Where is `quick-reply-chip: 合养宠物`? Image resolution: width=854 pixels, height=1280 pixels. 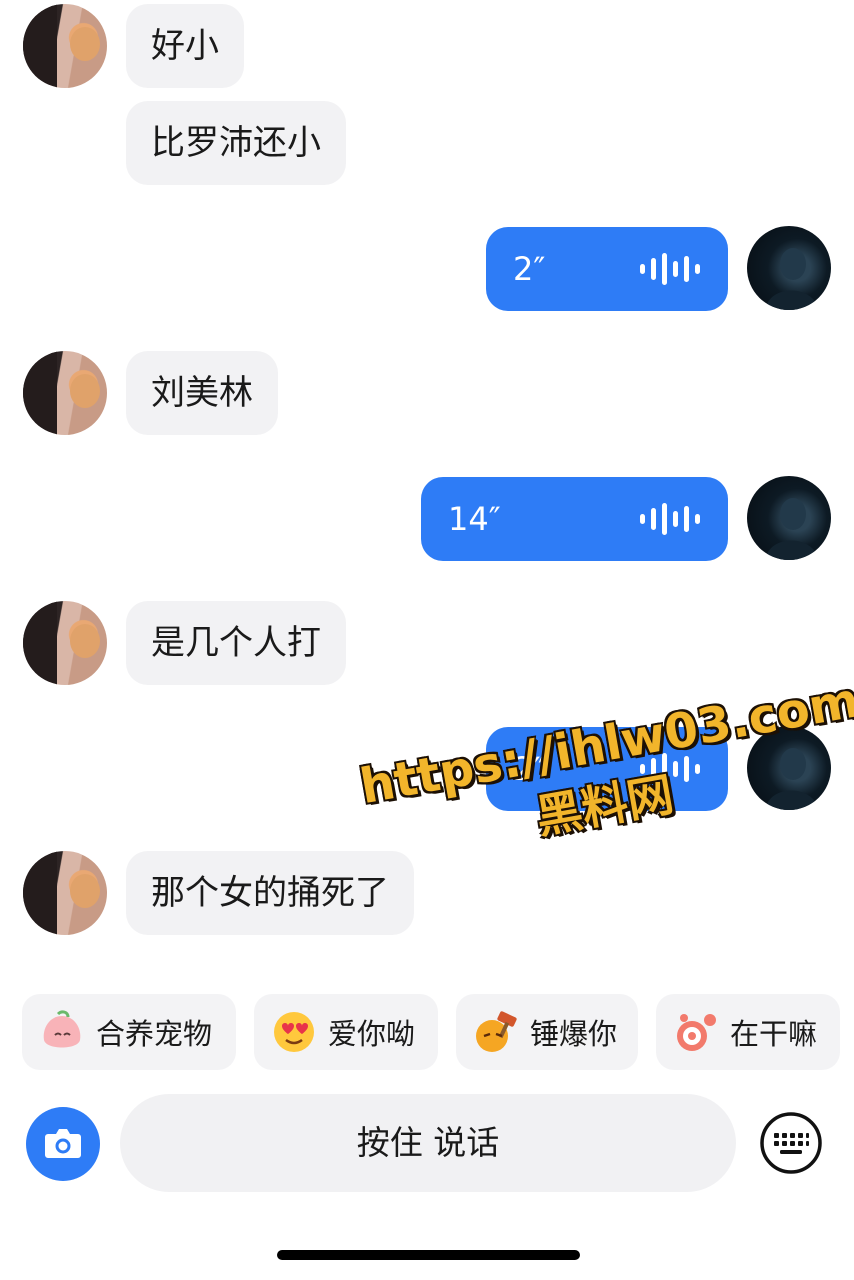 quick-reply-chip: 合养宠物 is located at coordinates (129, 1032).